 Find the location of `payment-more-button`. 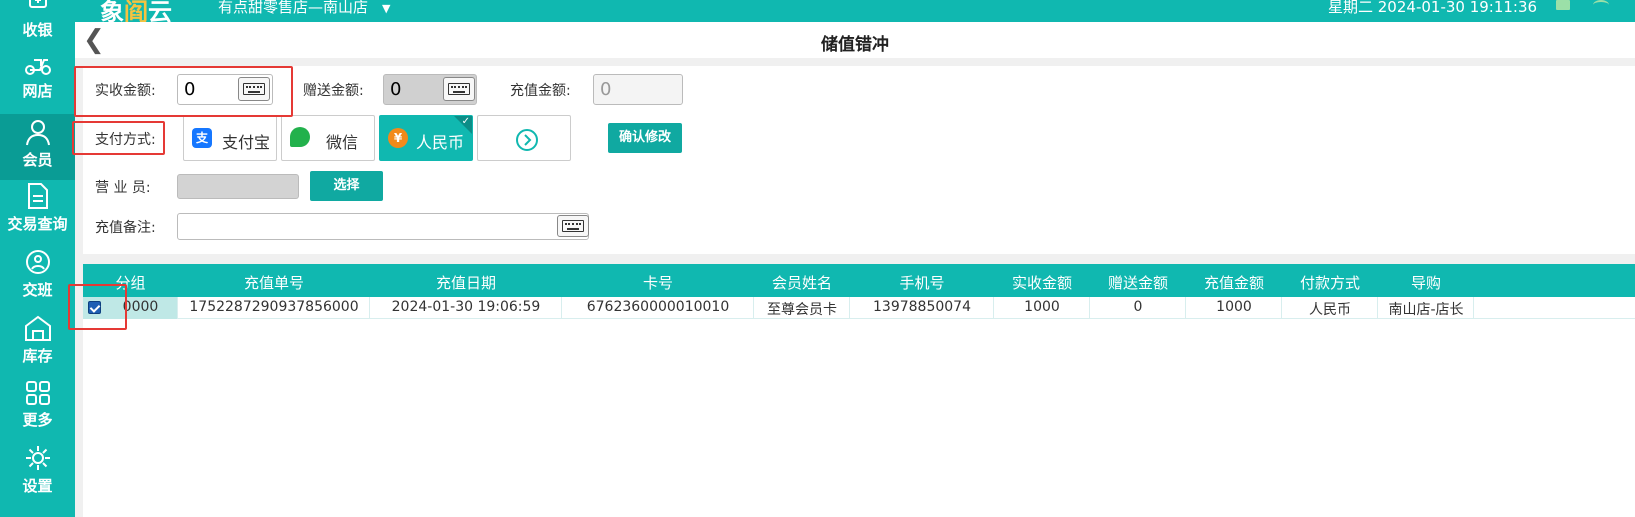

payment-more-button is located at coordinates (524, 138).